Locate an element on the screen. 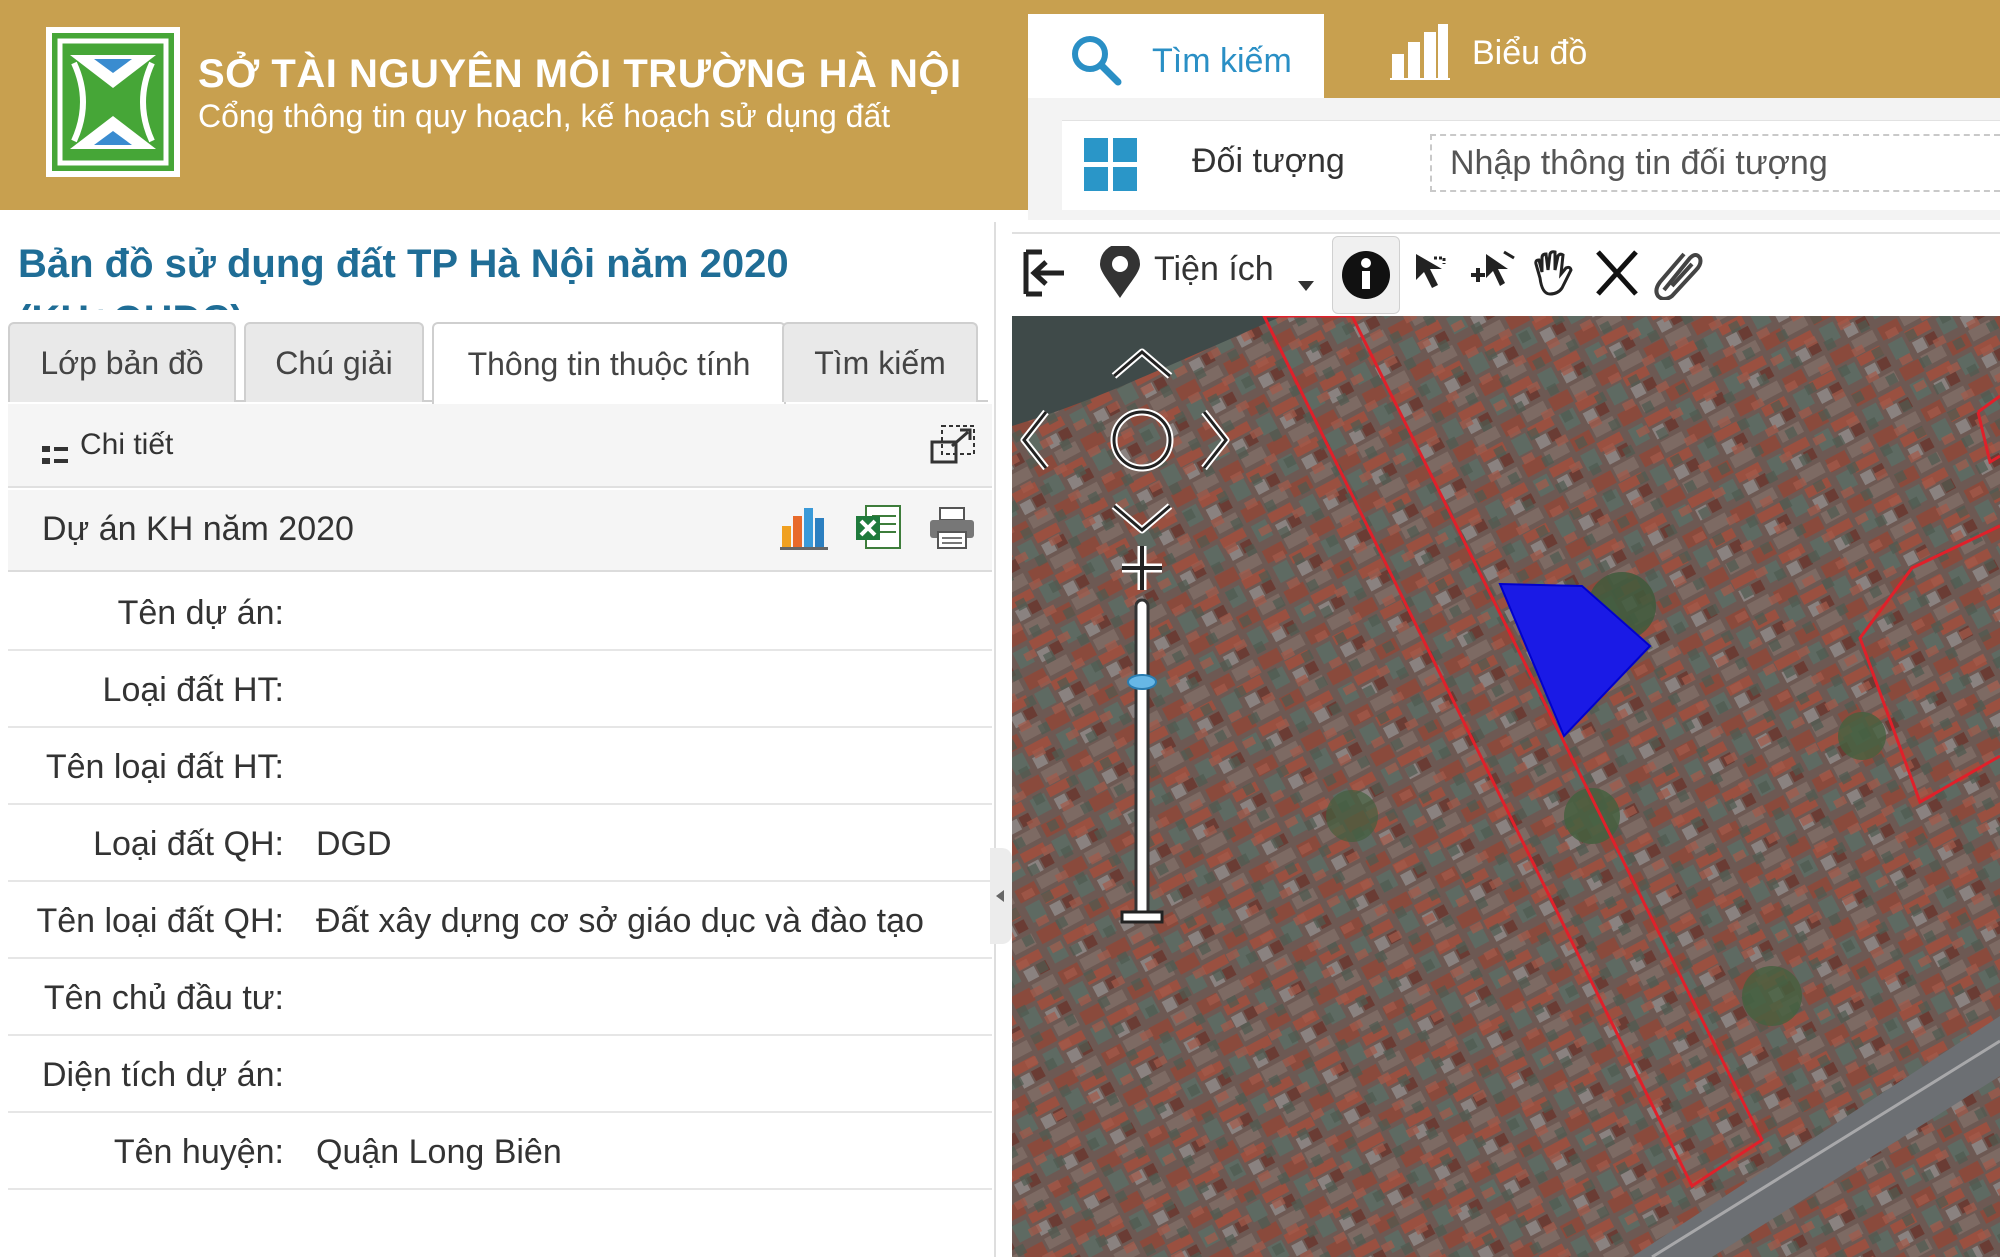 The height and width of the screenshot is (1257, 2000). object-type-label: Đối tượng is located at coordinates (1268, 161).